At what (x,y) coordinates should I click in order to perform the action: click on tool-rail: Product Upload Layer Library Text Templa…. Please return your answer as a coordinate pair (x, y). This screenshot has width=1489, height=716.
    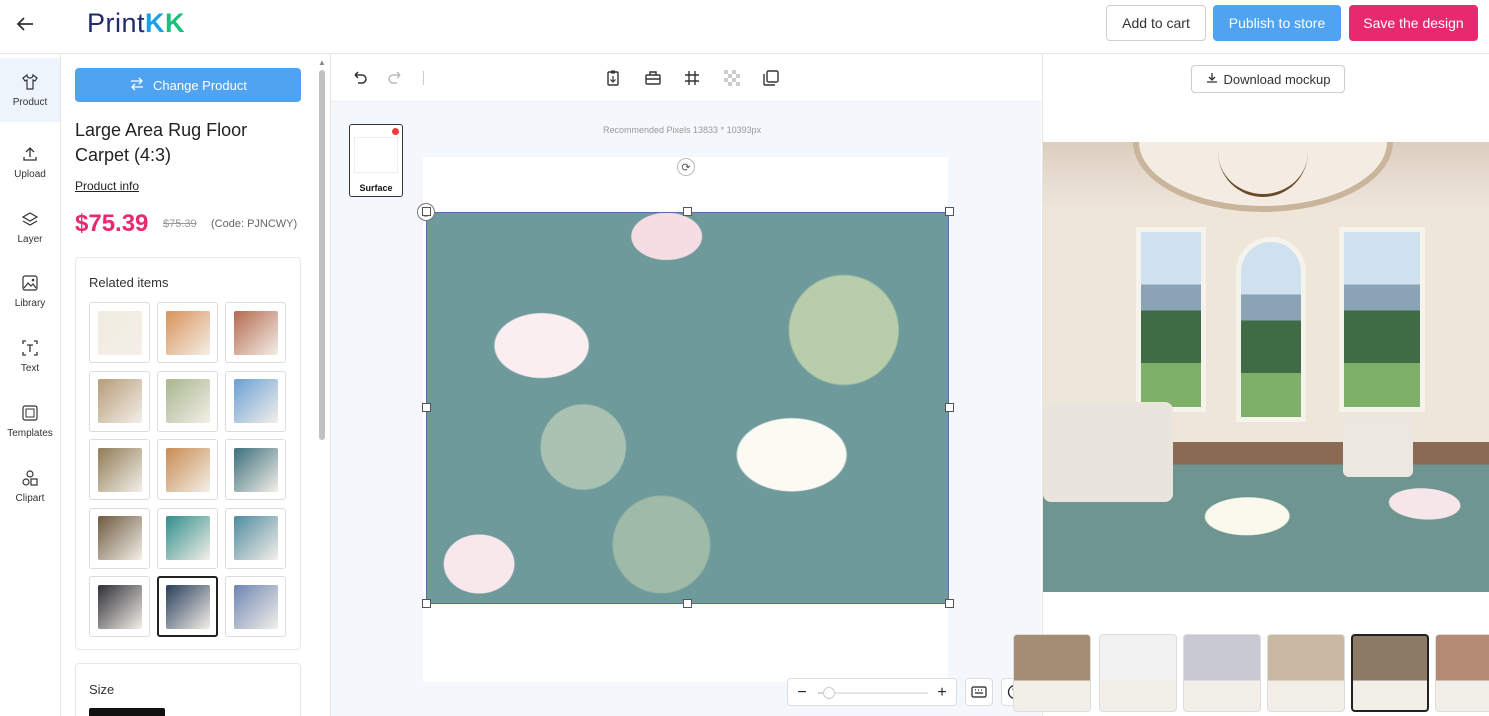
    Looking at the image, I should click on (30, 385).